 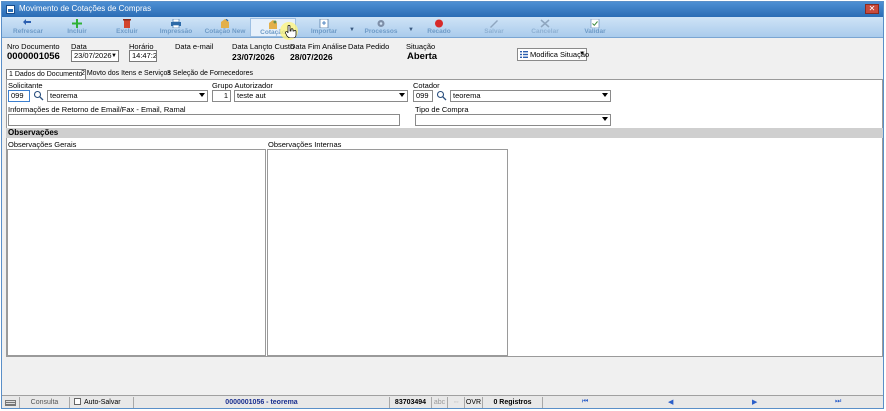 I want to click on modify-status-button: Modifica Situação ▼, so click(x=553, y=54).